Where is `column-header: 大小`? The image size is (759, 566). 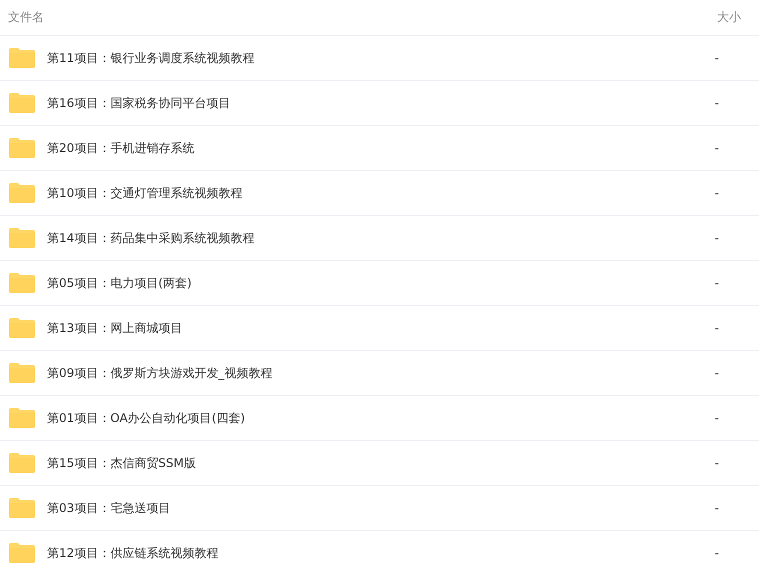 column-header: 大小 is located at coordinates (729, 17).